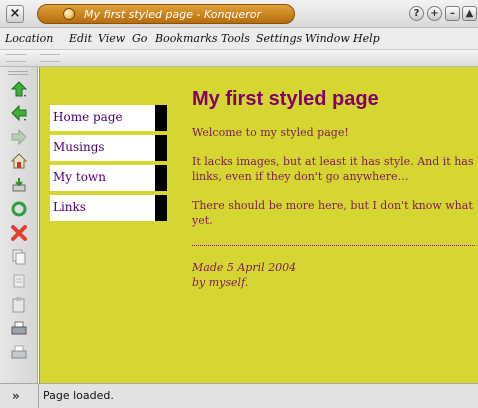 The height and width of the screenshot is (408, 478). Describe the element at coordinates (19, 185) in the screenshot. I see `save-icon` at that location.